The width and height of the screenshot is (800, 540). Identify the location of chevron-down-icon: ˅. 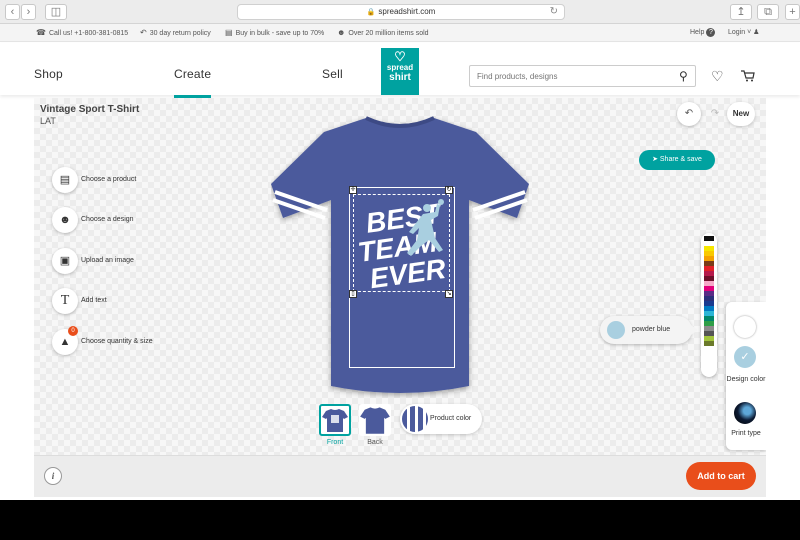
(749, 32).